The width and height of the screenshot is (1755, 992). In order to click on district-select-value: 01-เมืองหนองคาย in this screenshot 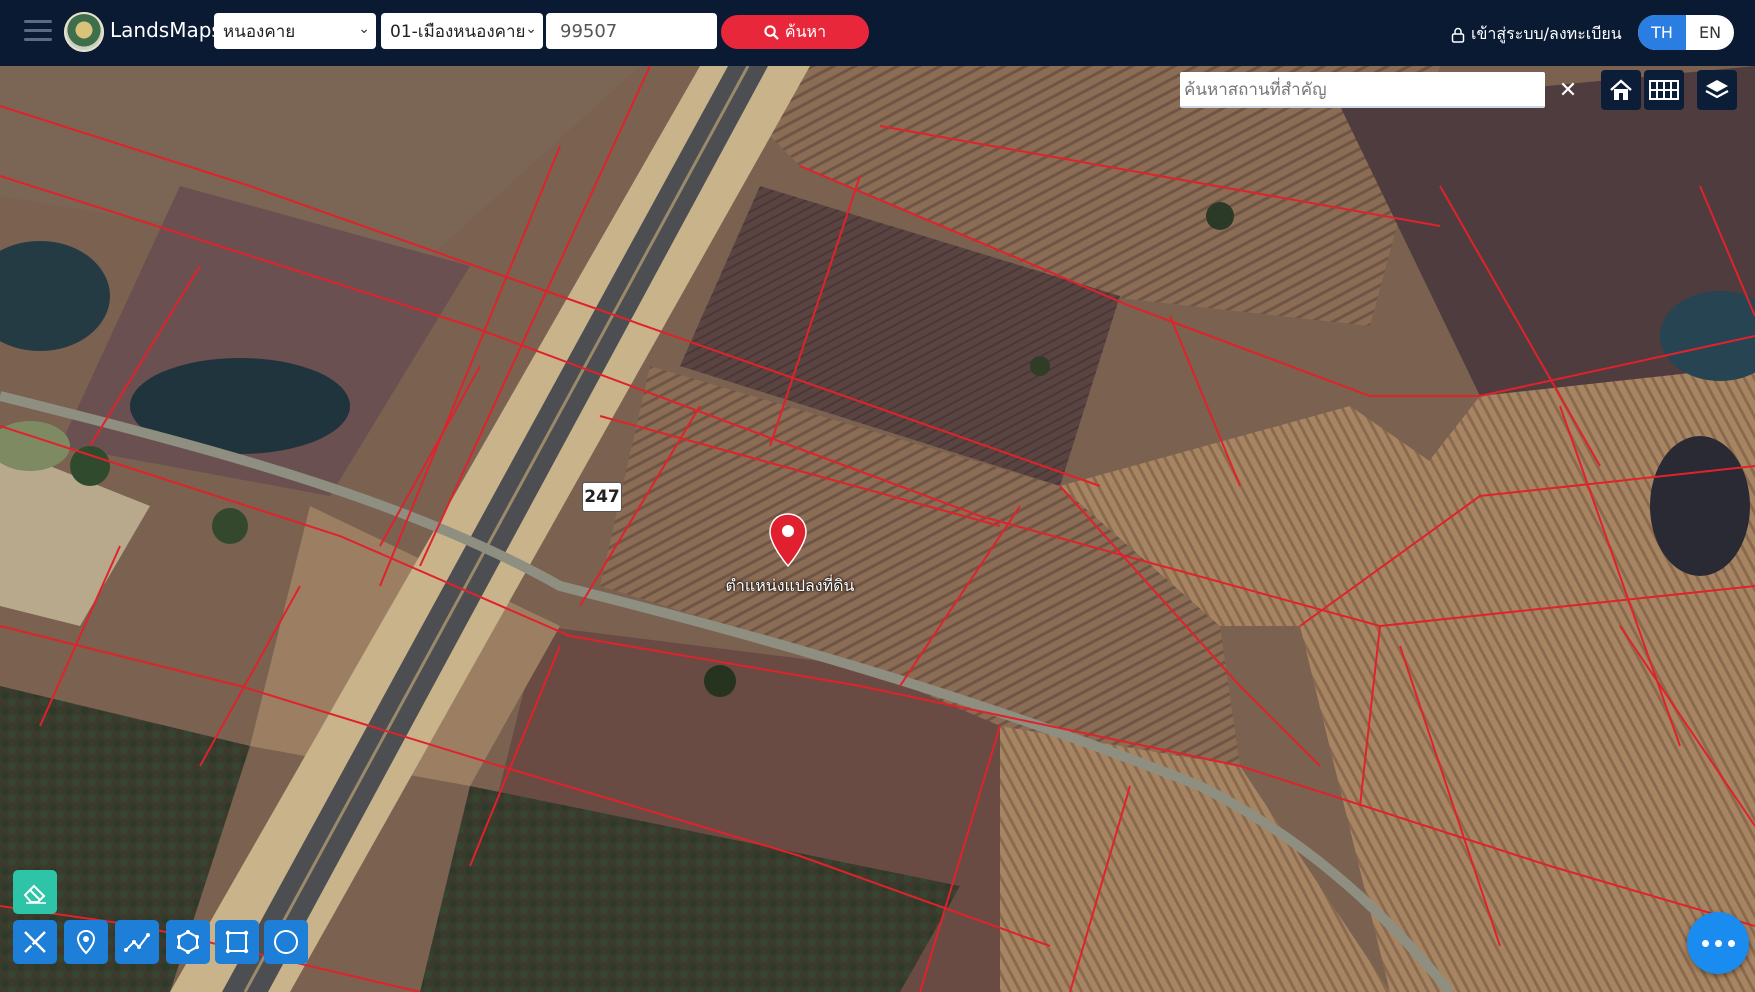, I will do `click(458, 31)`.